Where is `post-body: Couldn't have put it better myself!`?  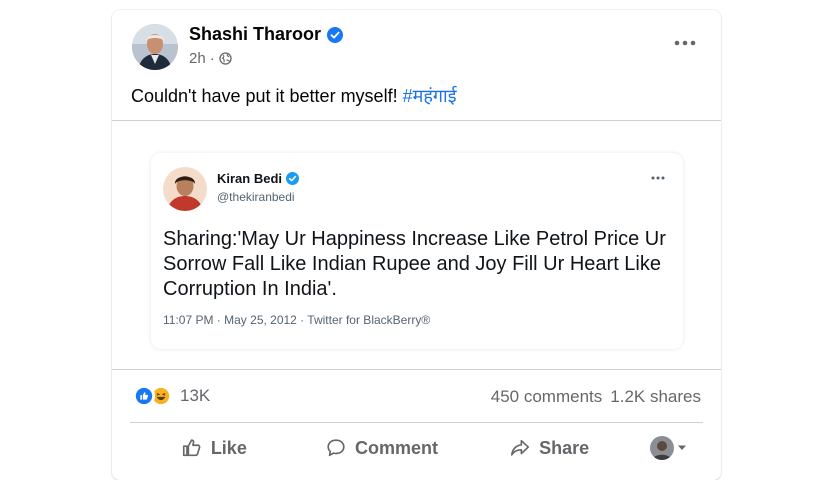 post-body: Couldn't have put it better myself! is located at coordinates (267, 96).